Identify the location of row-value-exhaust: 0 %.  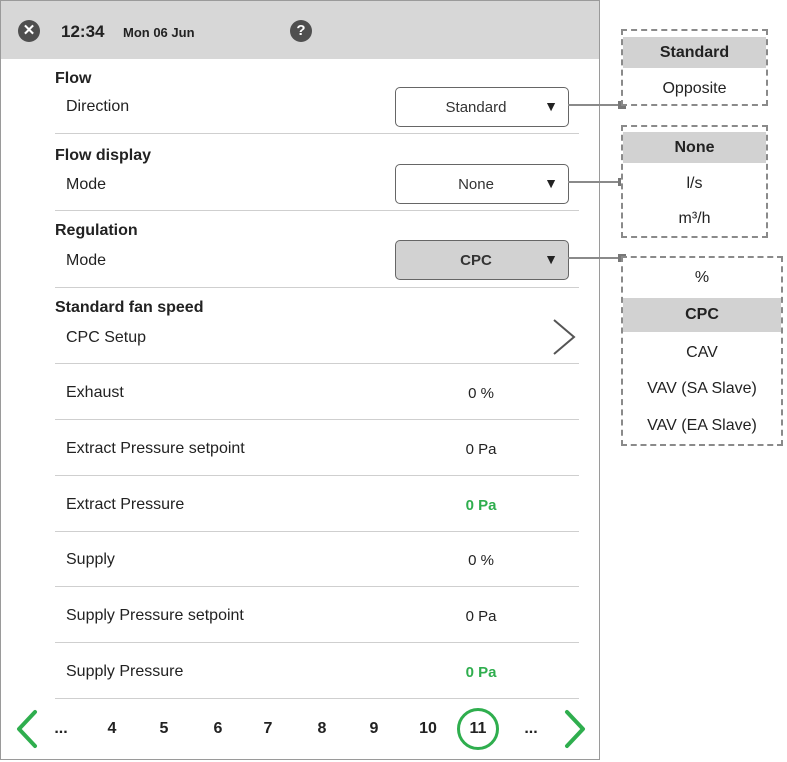
(481, 393).